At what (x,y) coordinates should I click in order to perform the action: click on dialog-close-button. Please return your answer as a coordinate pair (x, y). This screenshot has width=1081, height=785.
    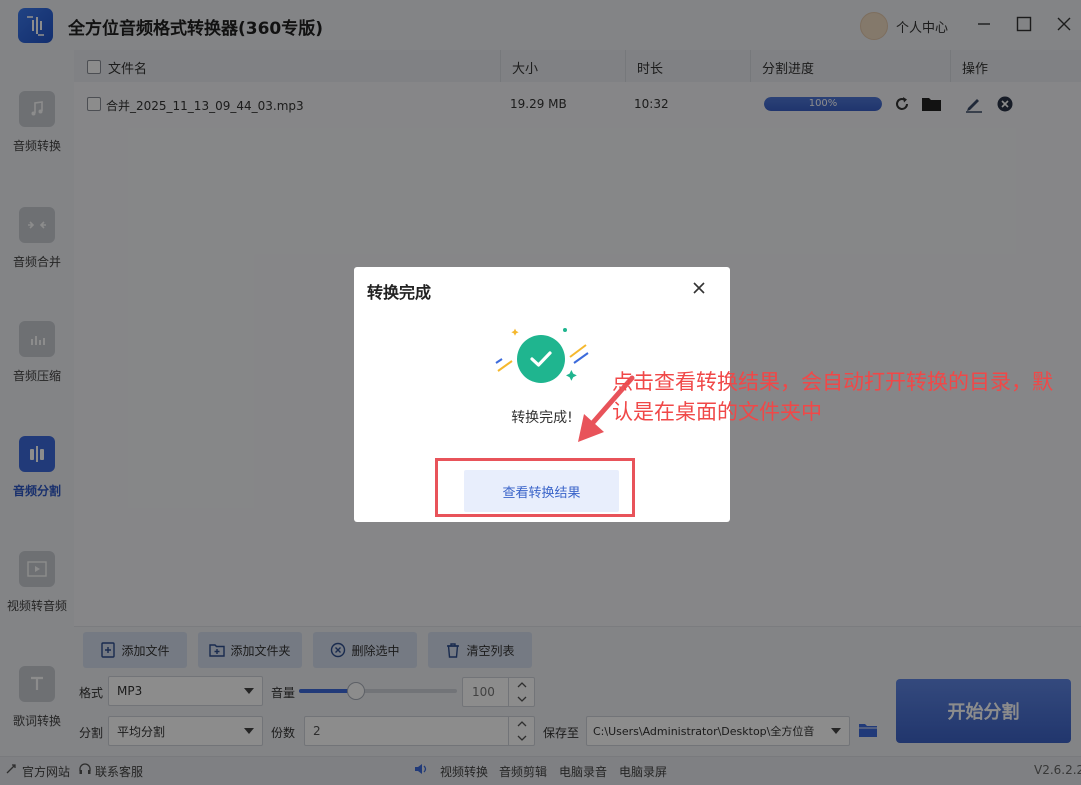
    Looking at the image, I should click on (699, 288).